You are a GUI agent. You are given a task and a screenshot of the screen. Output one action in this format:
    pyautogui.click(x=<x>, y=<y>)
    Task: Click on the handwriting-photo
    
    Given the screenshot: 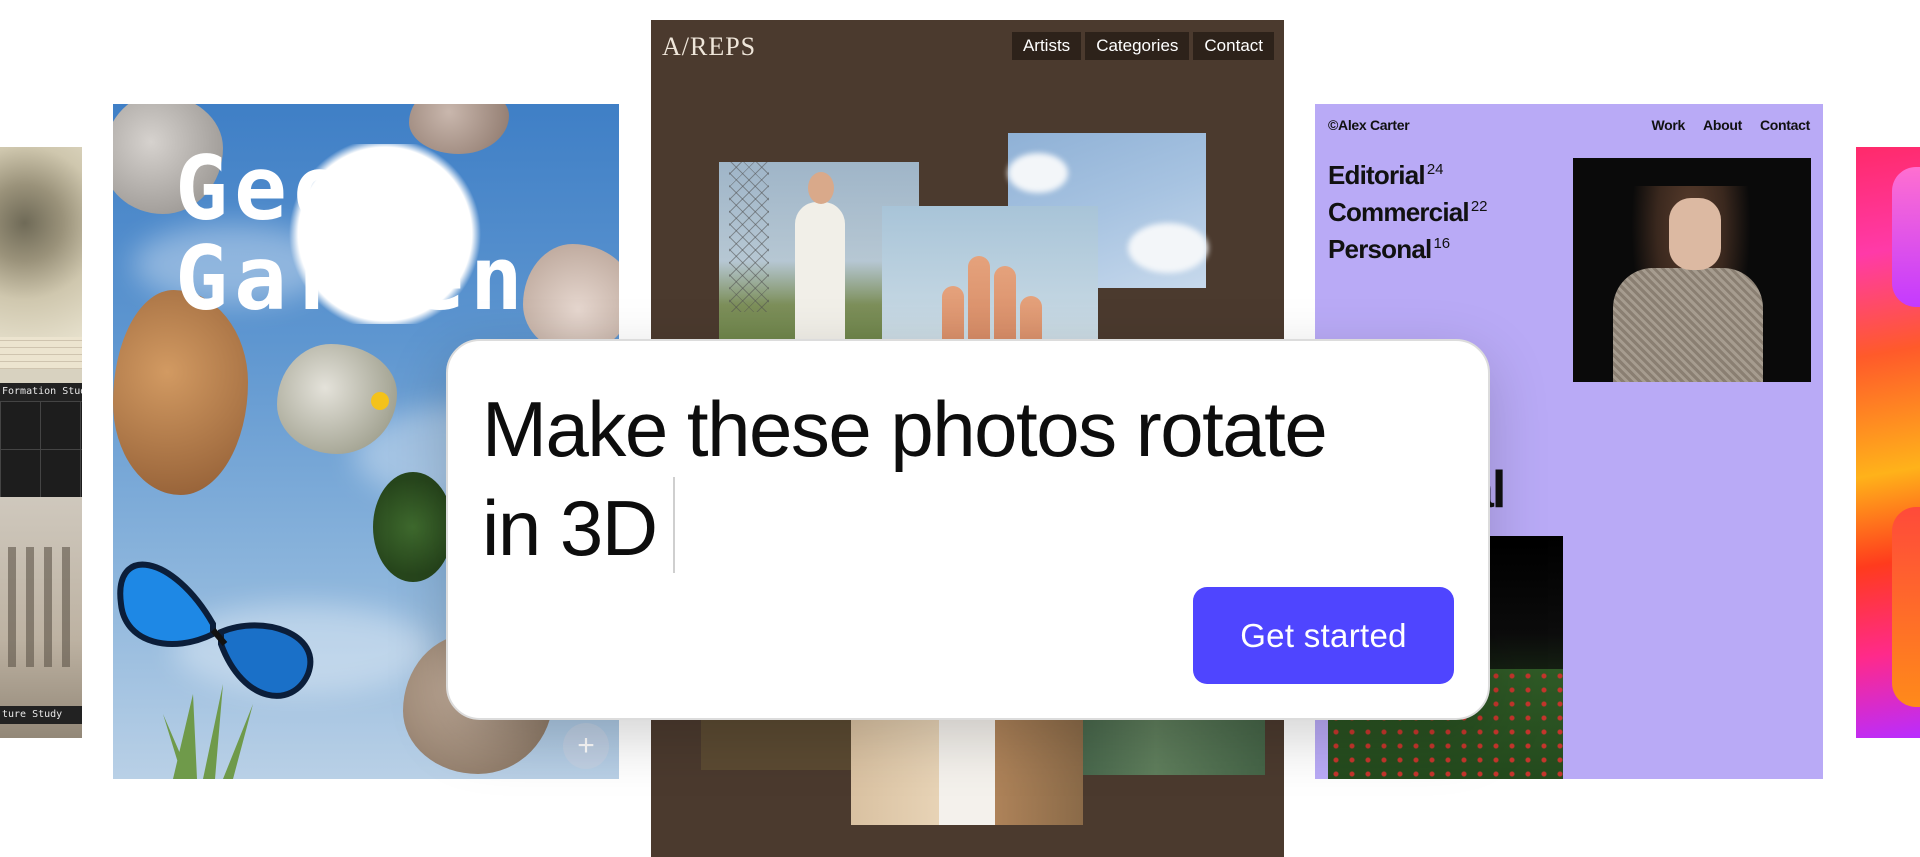 What is the action you would take?
    pyautogui.click(x=41, y=353)
    